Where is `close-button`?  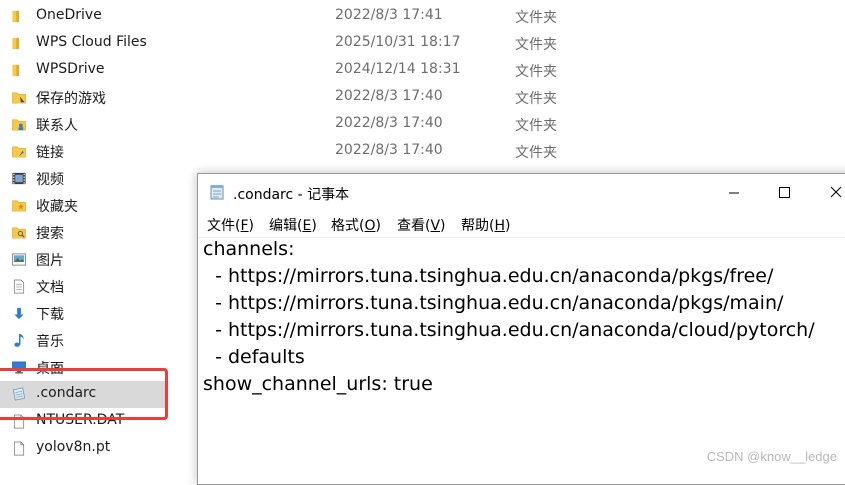 close-button is located at coordinates (829, 192).